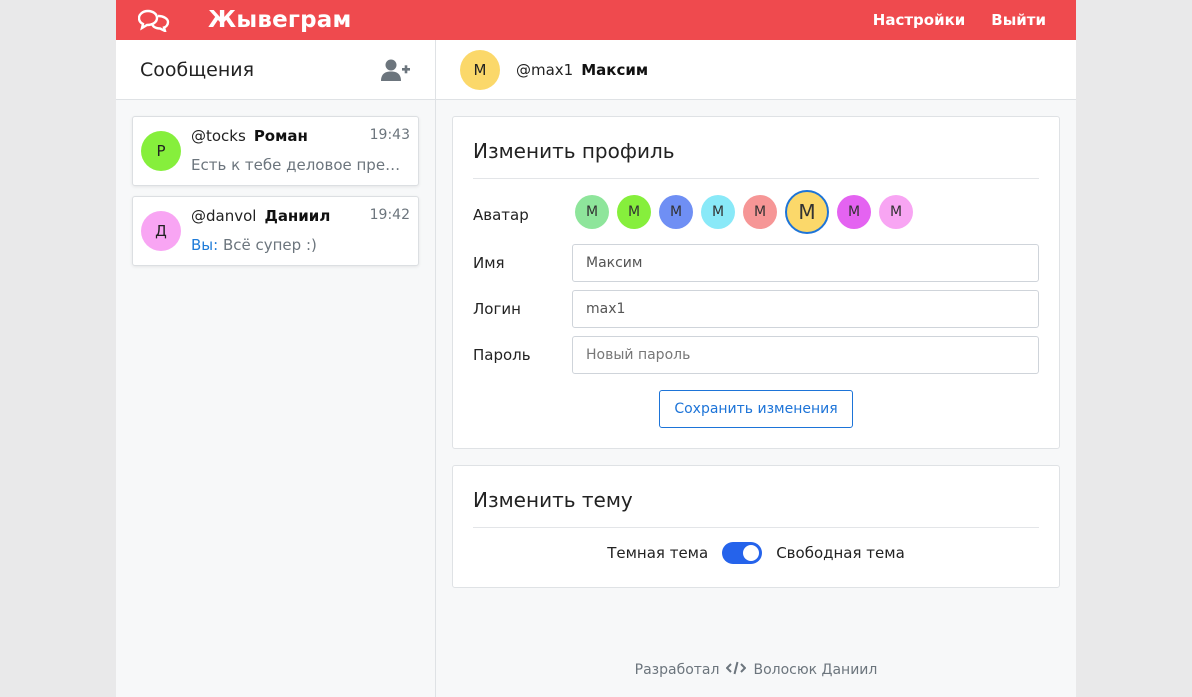 The image size is (1192, 697). What do you see at coordinates (389, 135) in the screenshot?
I see `chat-time: 19:43` at bounding box center [389, 135].